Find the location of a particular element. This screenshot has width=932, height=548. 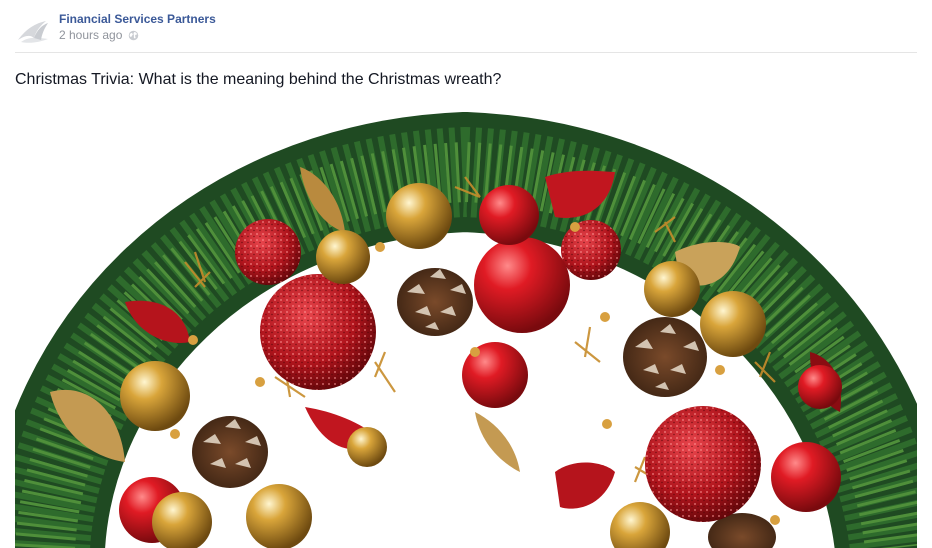

company-logo-icon is located at coordinates (33, 32).